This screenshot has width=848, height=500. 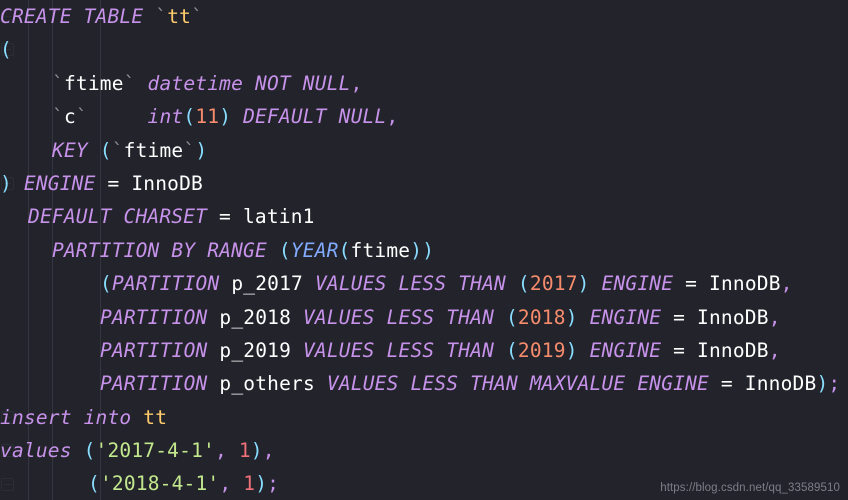 I want to click on token-kw: int, so click(x=165, y=117).